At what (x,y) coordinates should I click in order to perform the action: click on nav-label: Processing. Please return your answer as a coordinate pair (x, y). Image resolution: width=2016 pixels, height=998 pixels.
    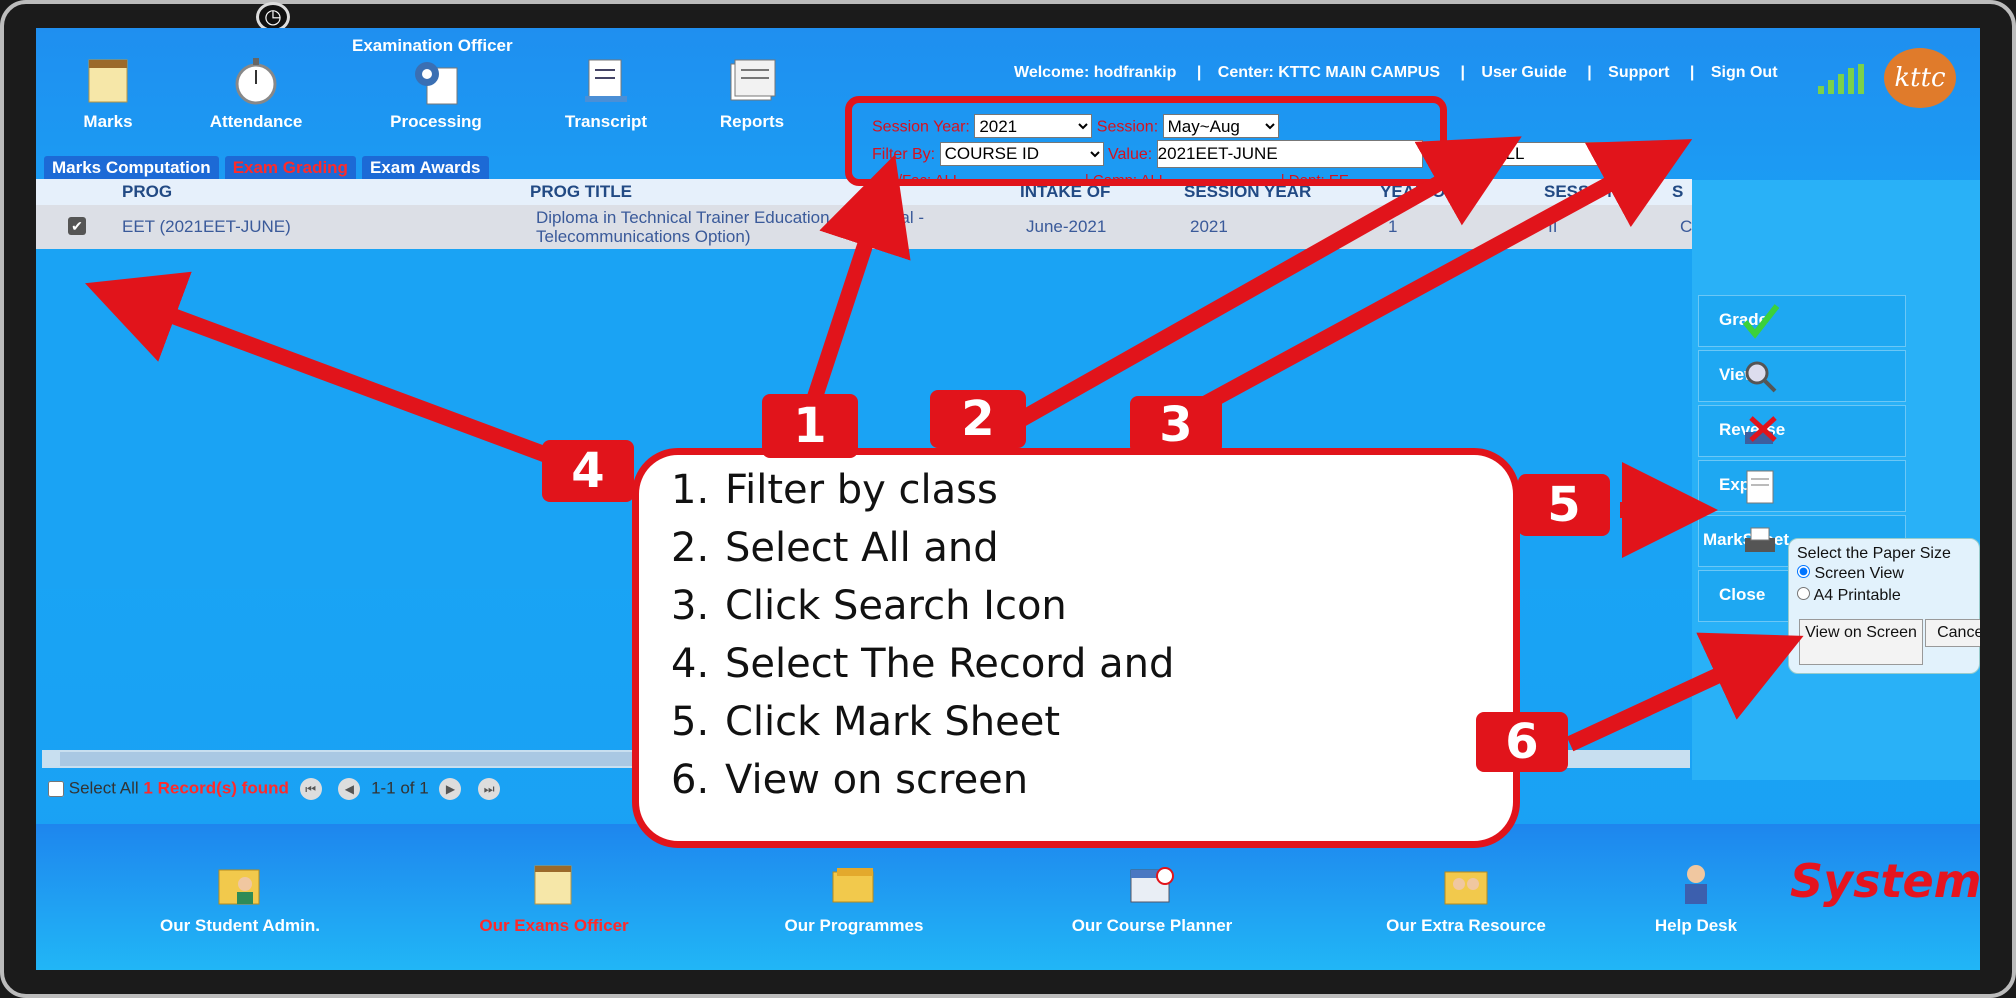
    Looking at the image, I should click on (436, 121).